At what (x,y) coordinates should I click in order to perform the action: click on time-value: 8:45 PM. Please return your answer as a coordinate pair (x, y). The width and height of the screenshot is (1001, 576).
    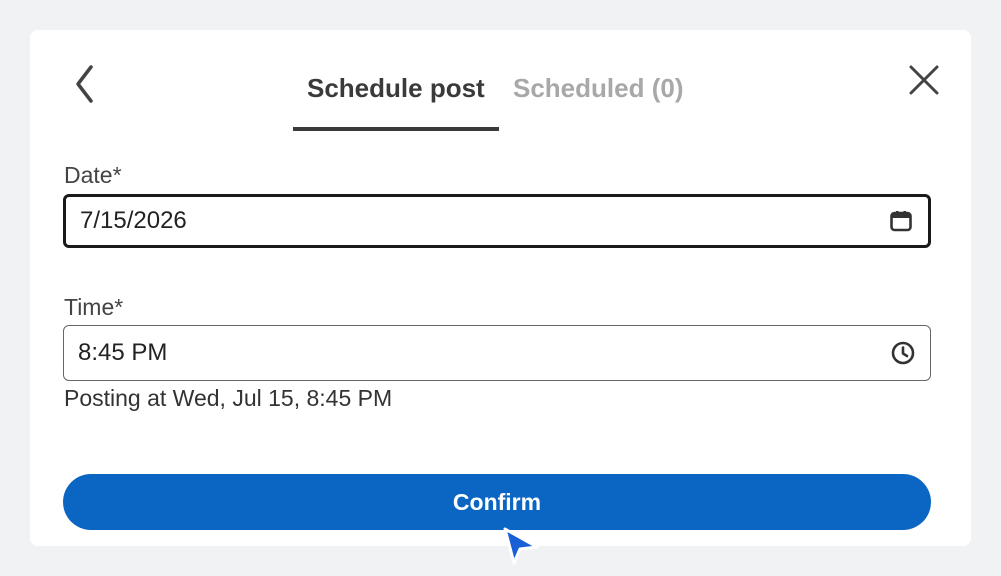
    Looking at the image, I should click on (484, 353).